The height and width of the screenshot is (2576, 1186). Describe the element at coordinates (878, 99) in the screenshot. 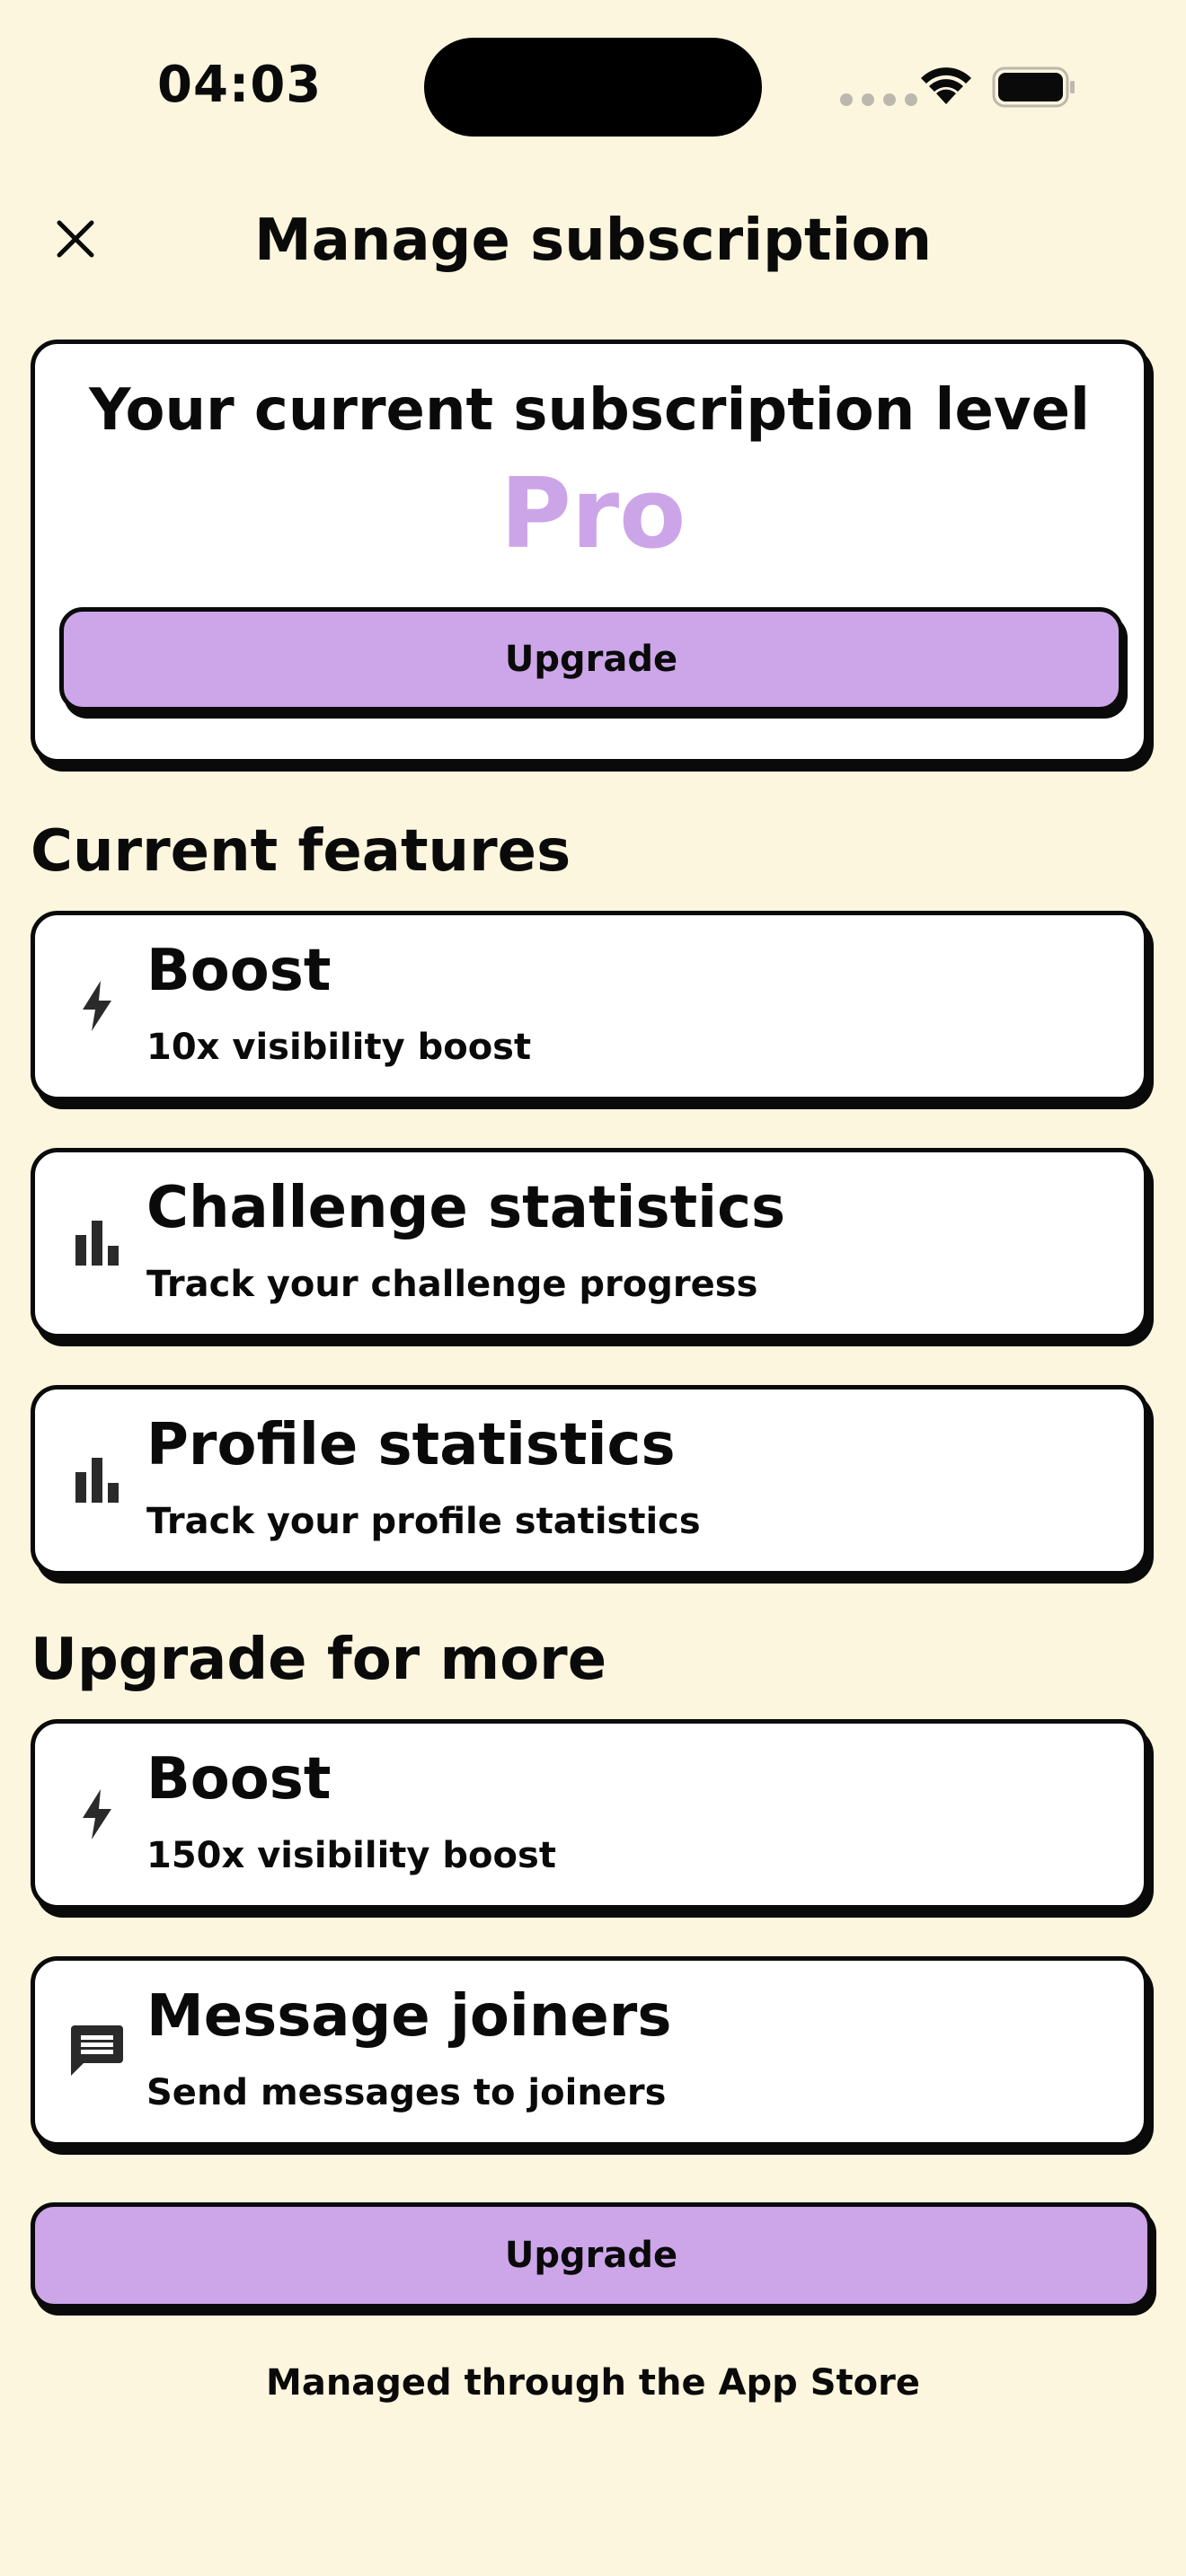

I see `cellular-signal-icon` at that location.